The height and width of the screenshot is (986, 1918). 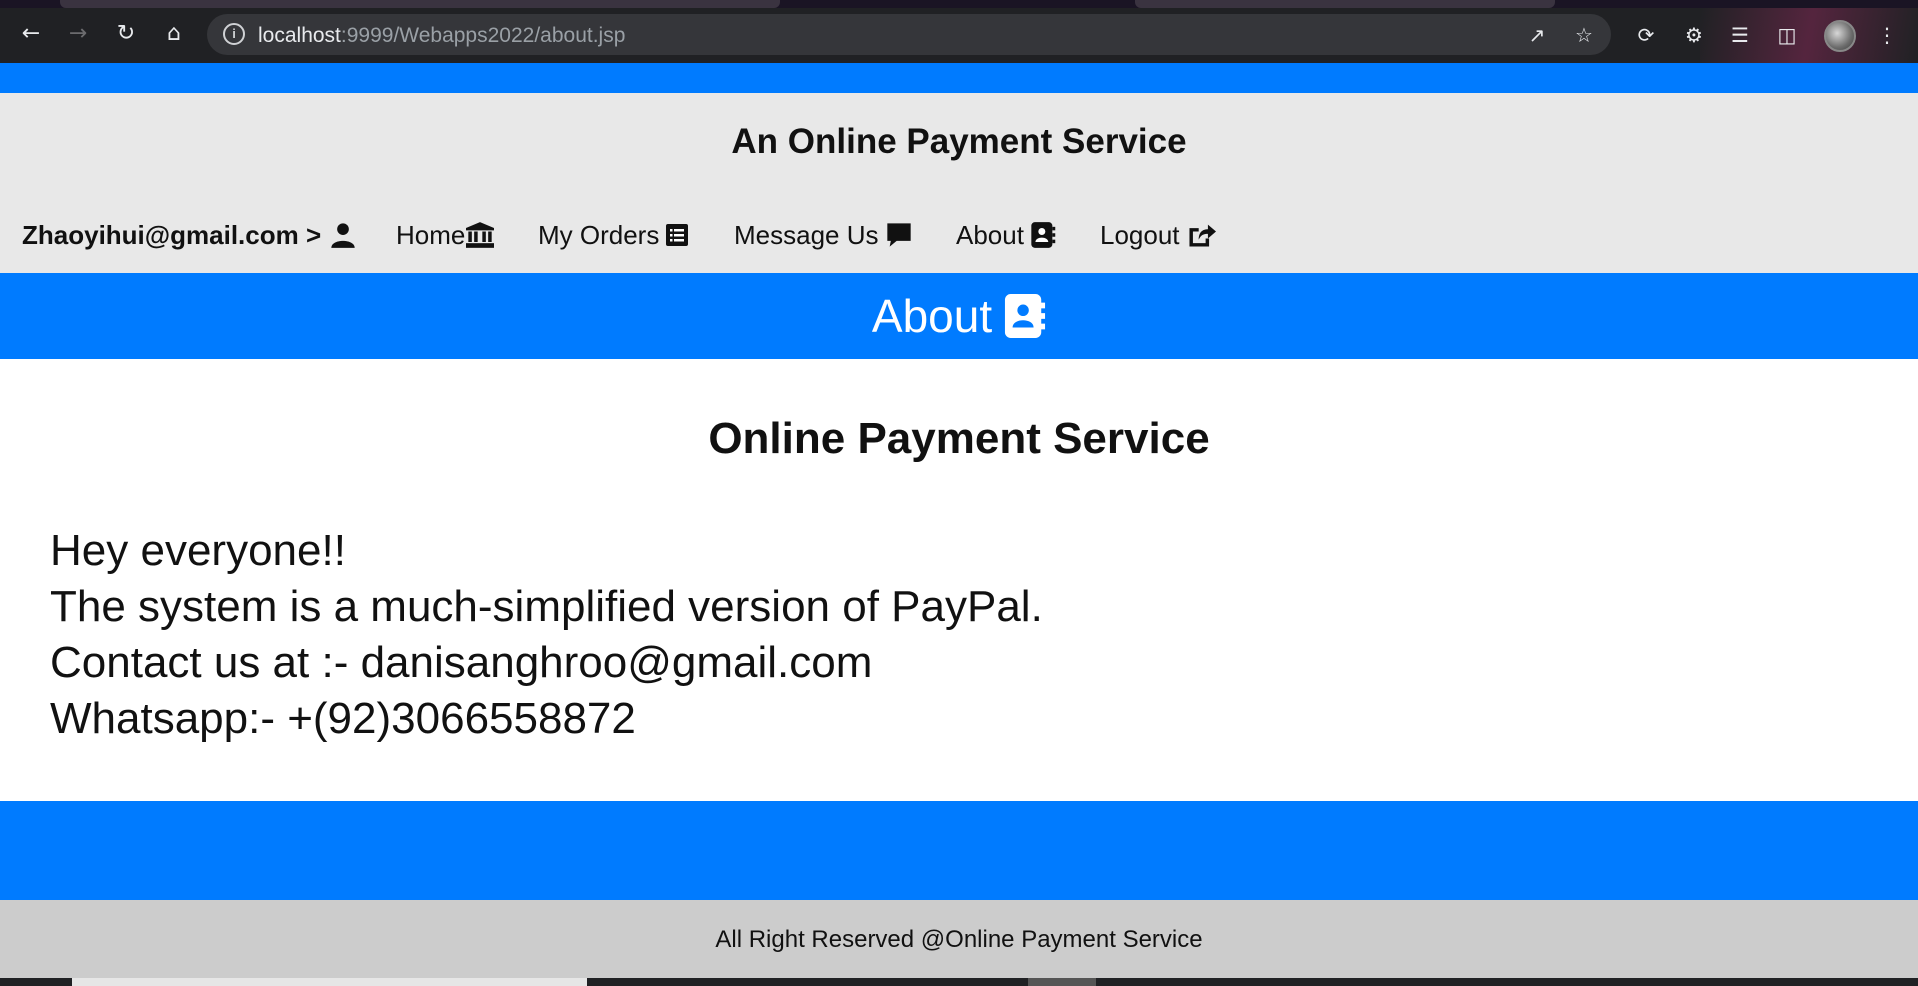 I want to click on nav-message-us: Message Us, so click(x=823, y=235).